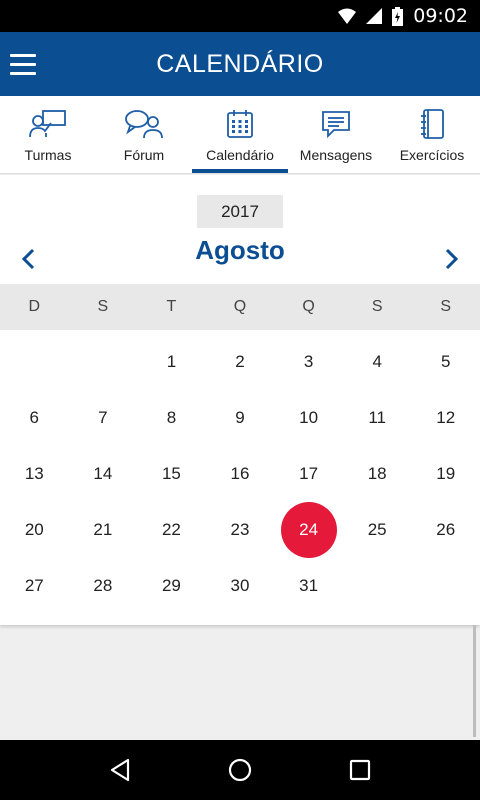 The height and width of the screenshot is (800, 480). I want to click on day-cell: 21, so click(103, 530).